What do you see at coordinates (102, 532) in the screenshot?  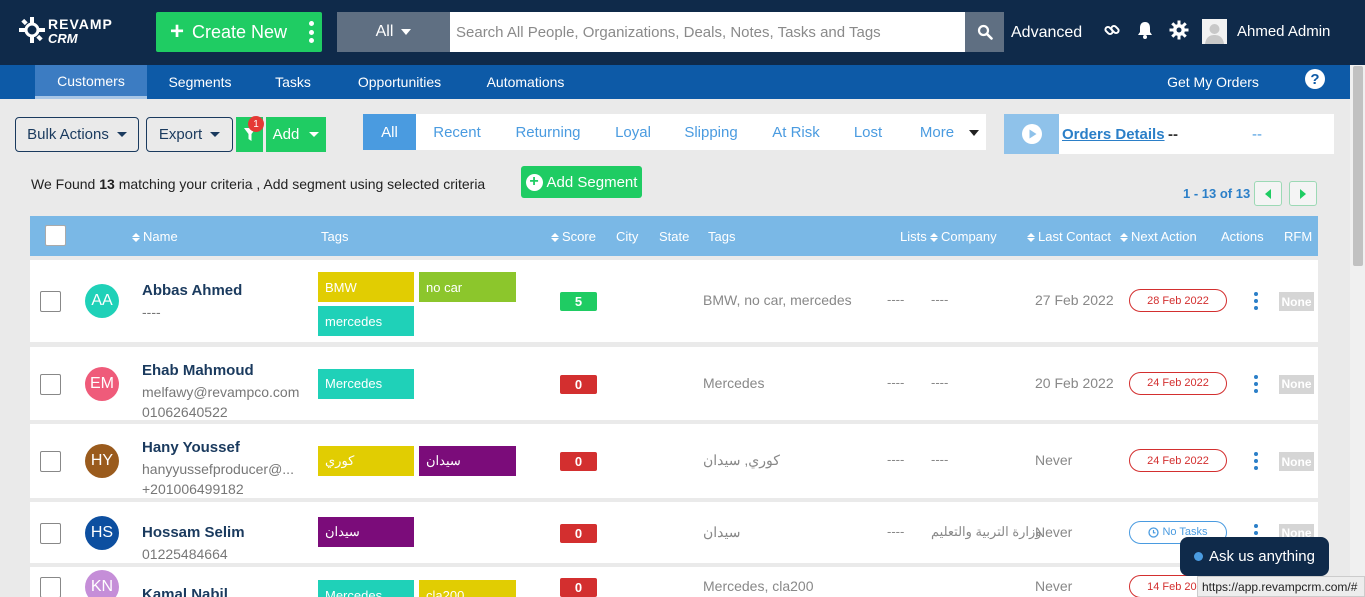 I see `avatar: HS` at bounding box center [102, 532].